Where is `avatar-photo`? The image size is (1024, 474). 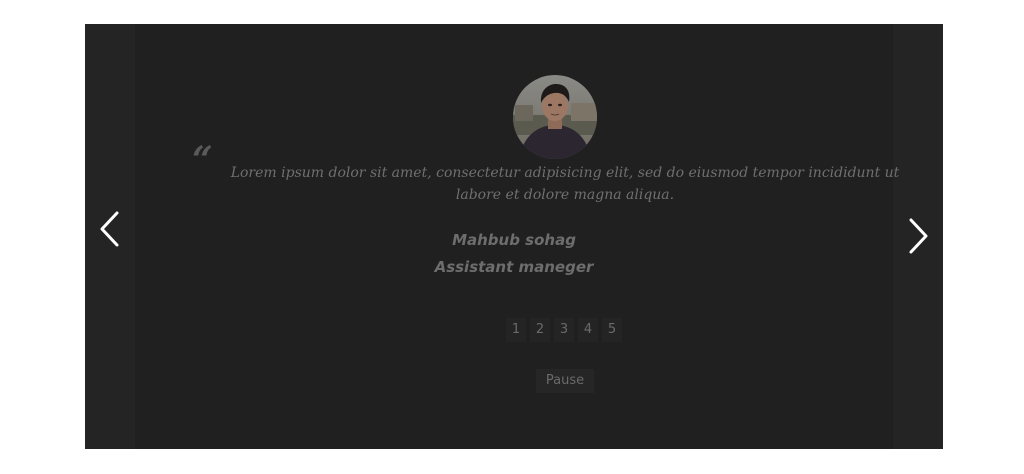
avatar-photo is located at coordinates (555, 117).